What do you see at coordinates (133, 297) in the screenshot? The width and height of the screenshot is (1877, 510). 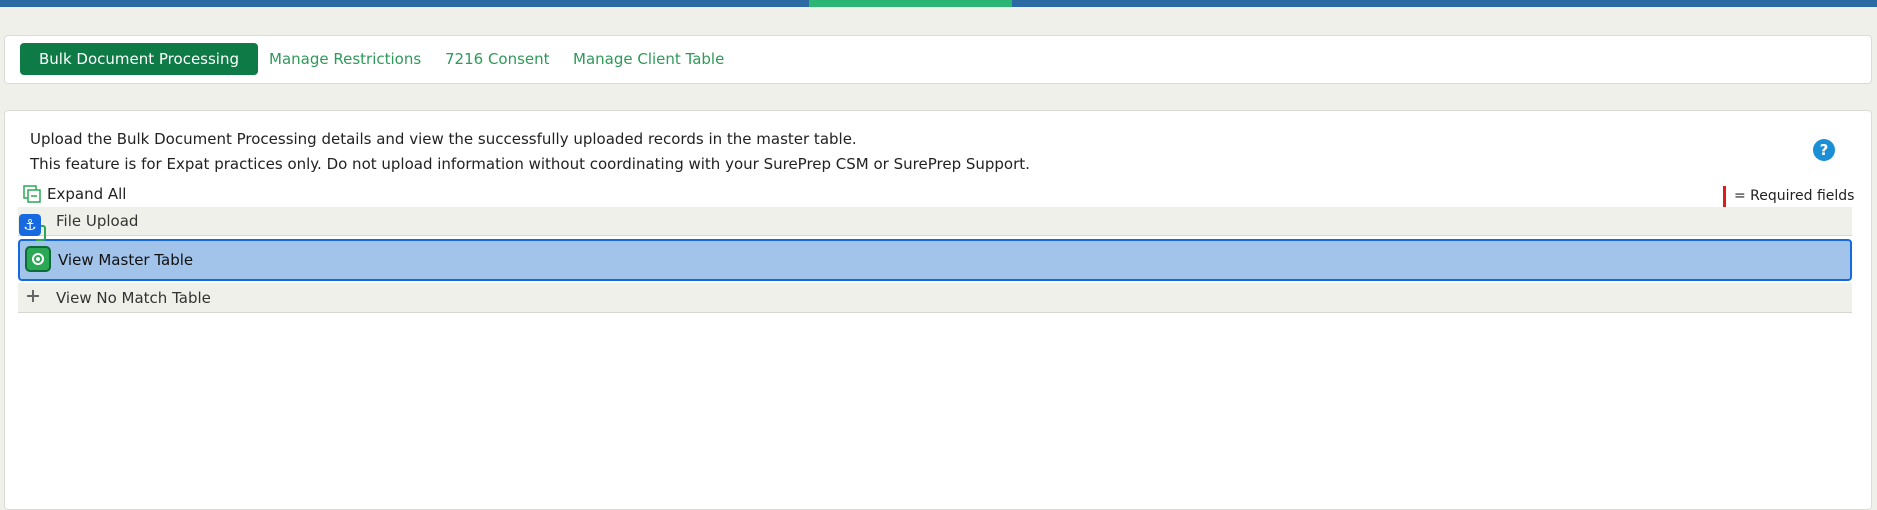 I see `section-label: View No Match Table` at bounding box center [133, 297].